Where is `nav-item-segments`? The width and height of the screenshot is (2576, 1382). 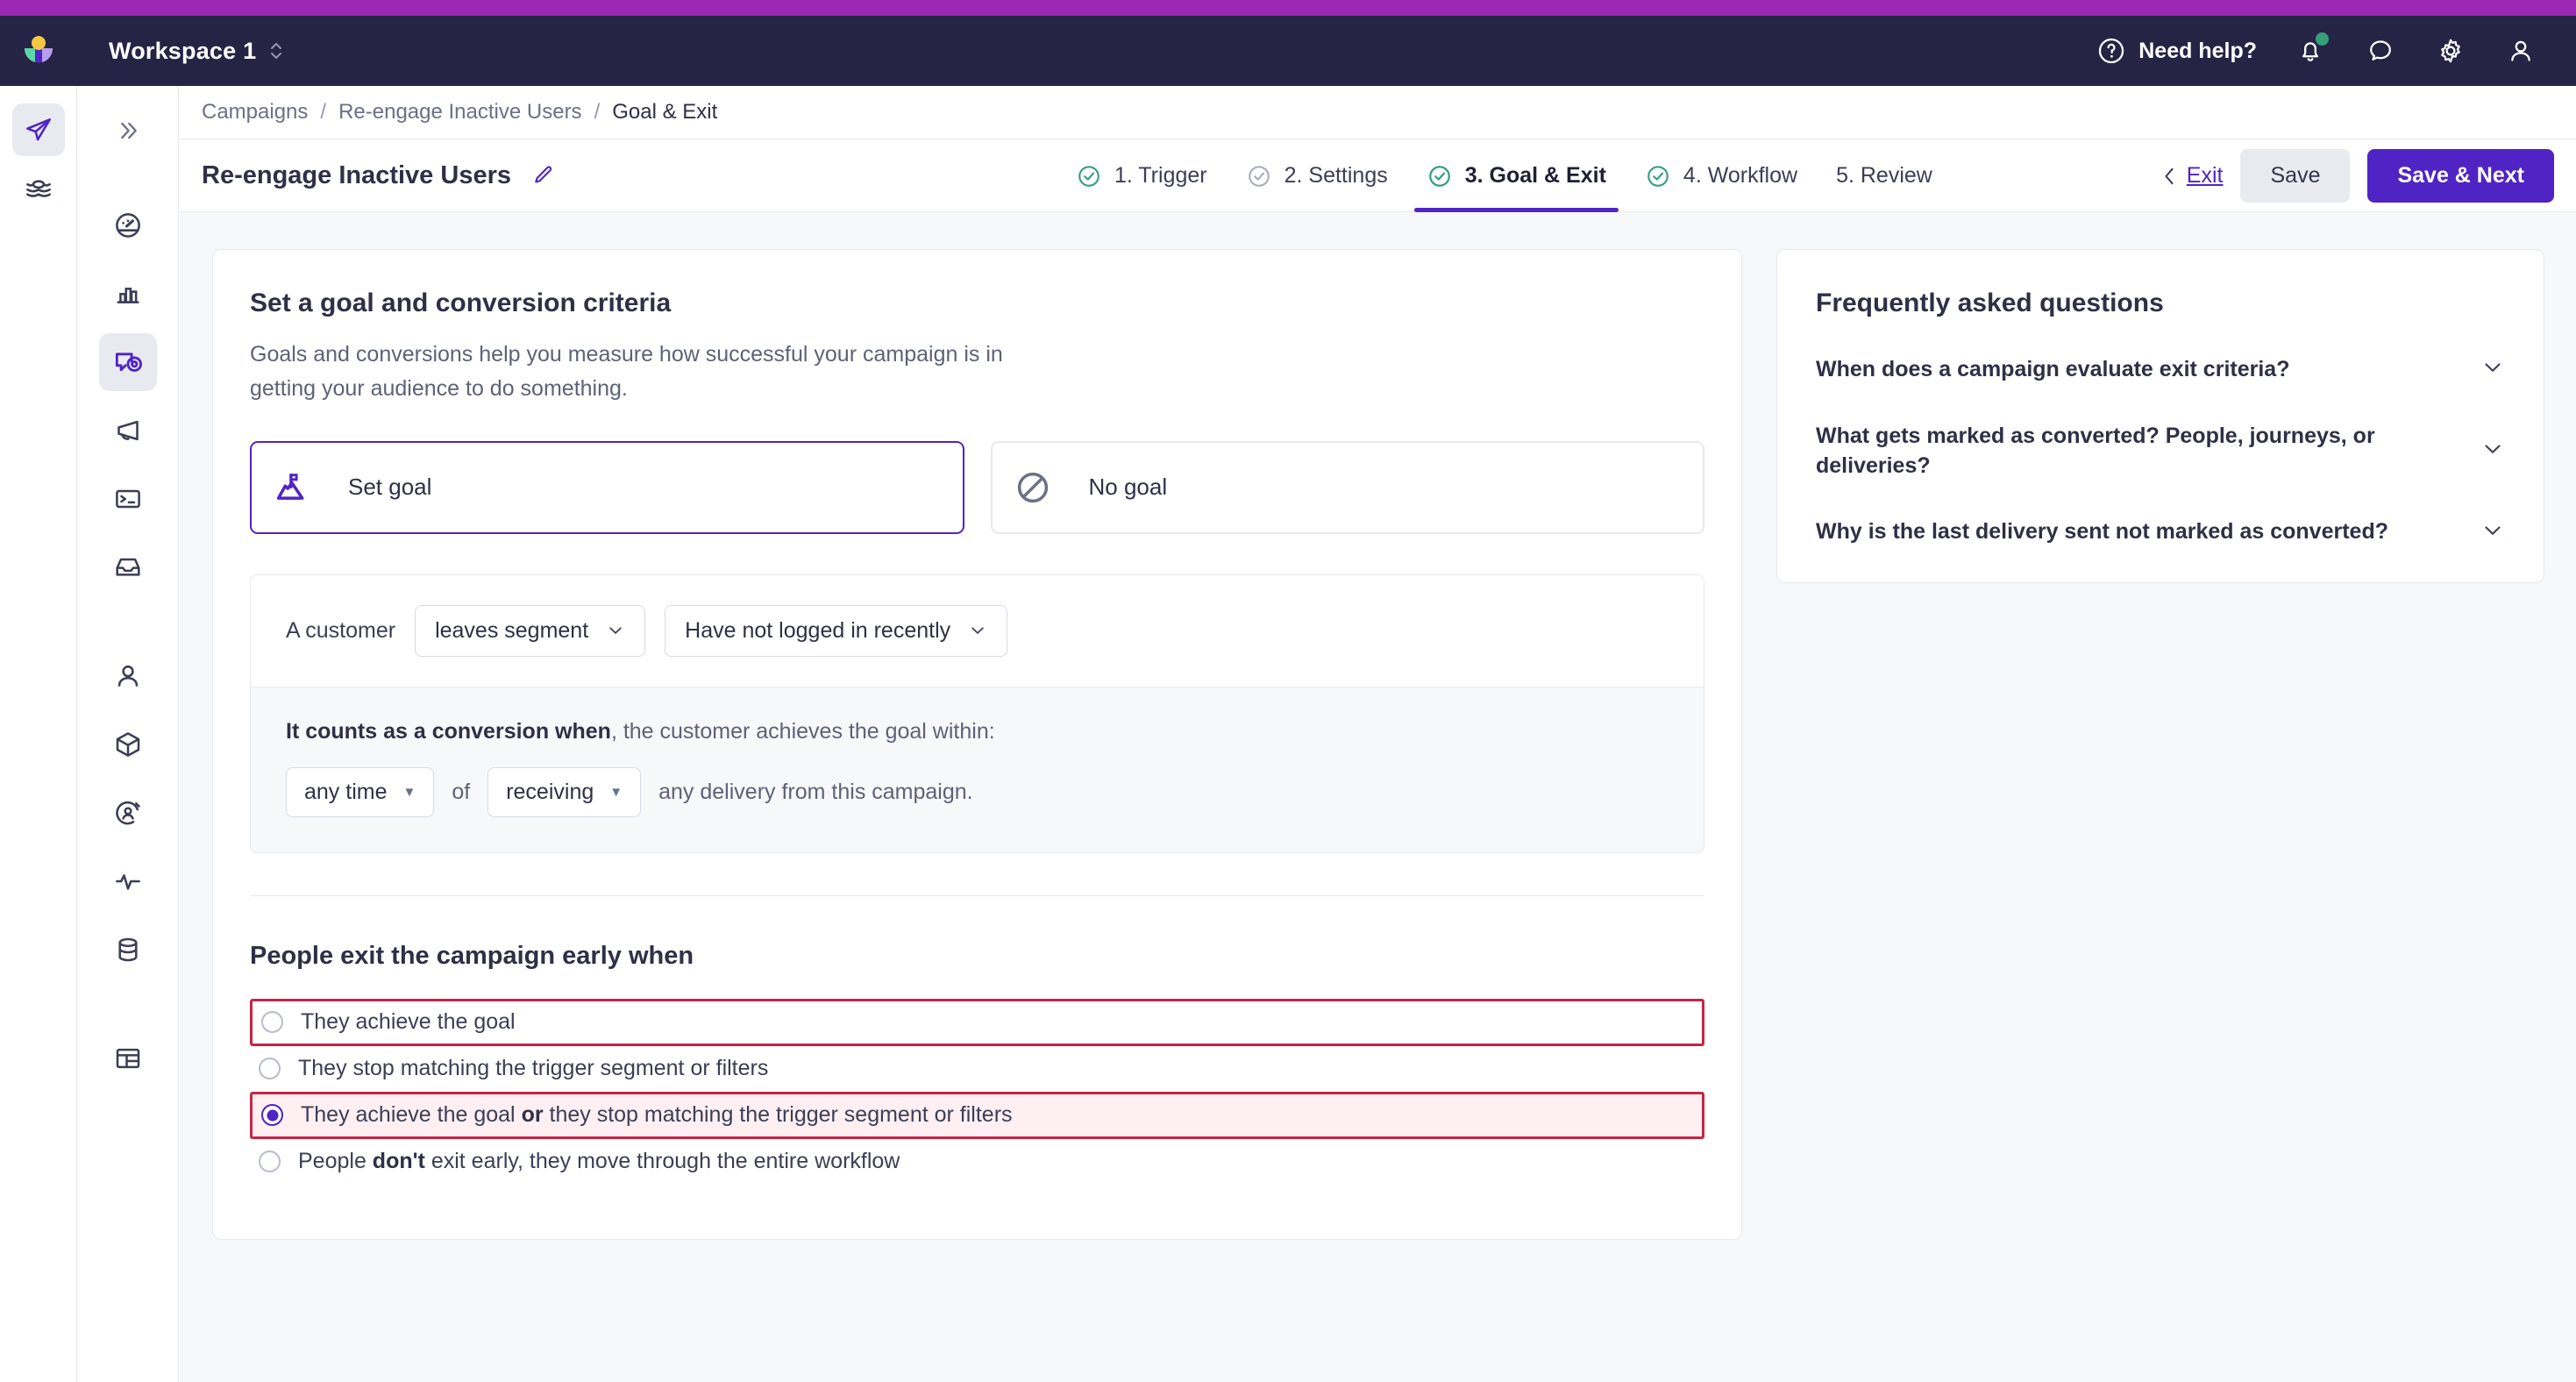 nav-item-segments is located at coordinates (128, 813).